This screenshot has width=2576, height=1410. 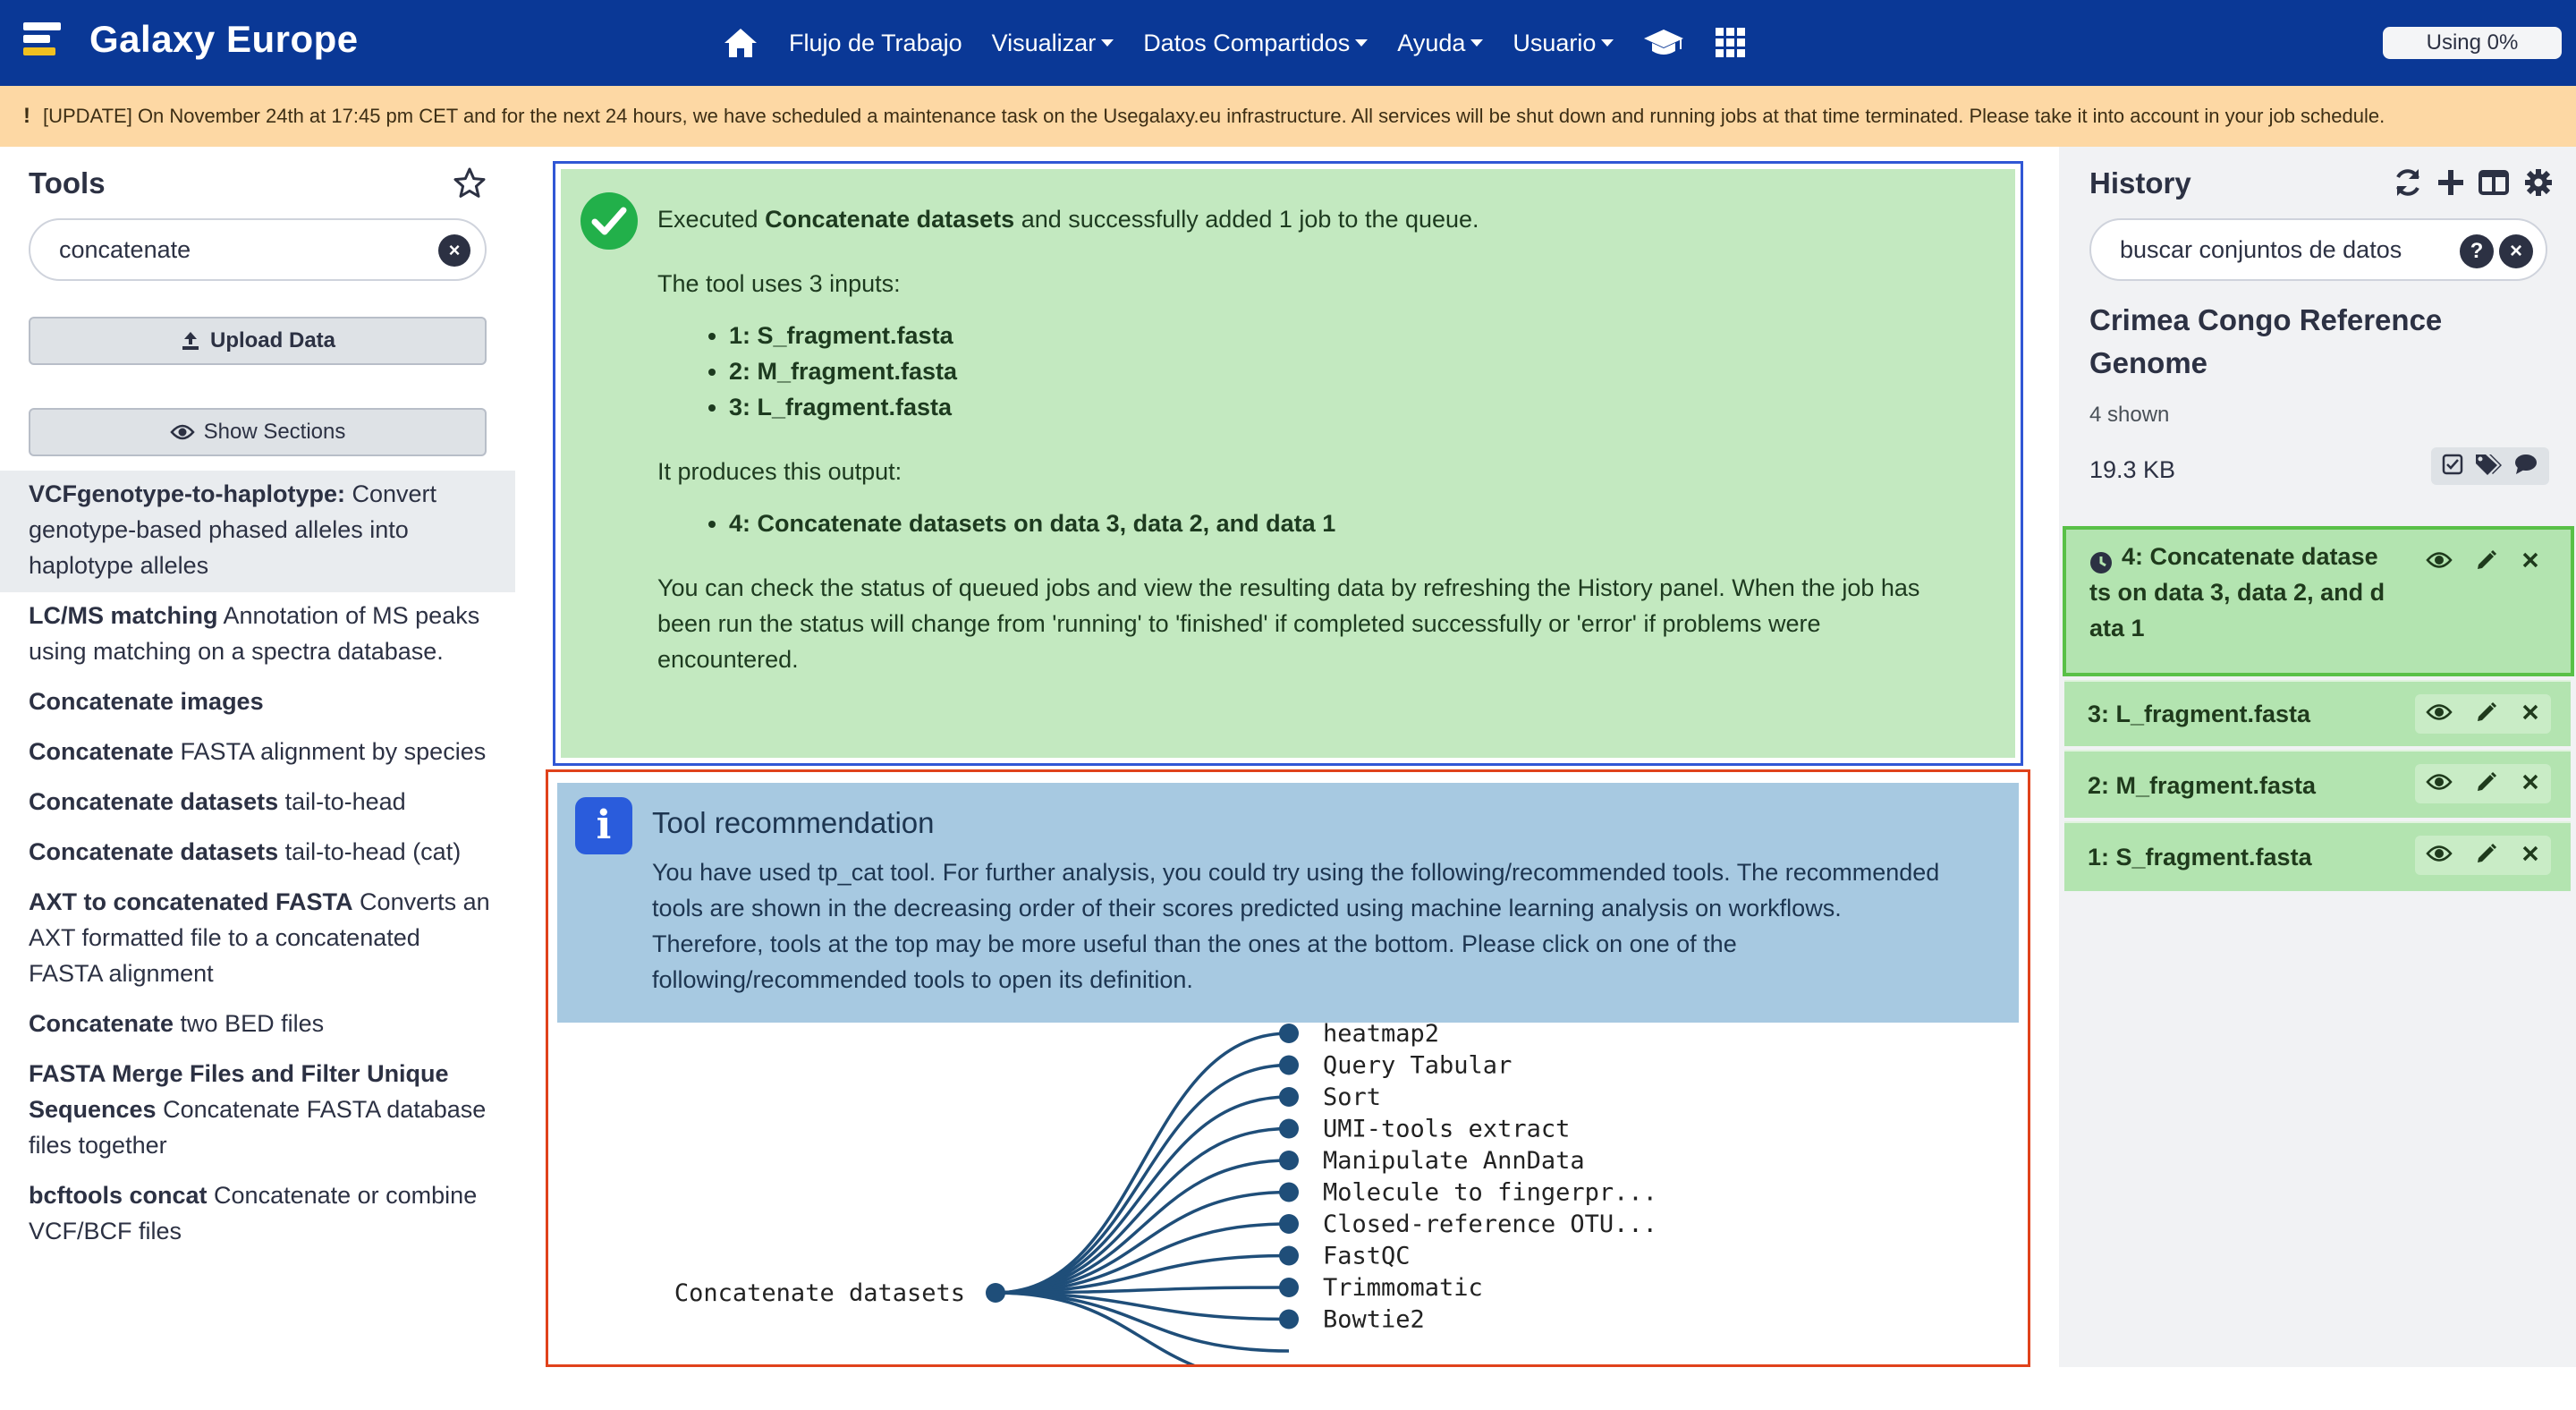 What do you see at coordinates (1446, 1130) in the screenshot?
I see `recommended-tool-label: UMI-tools extract` at bounding box center [1446, 1130].